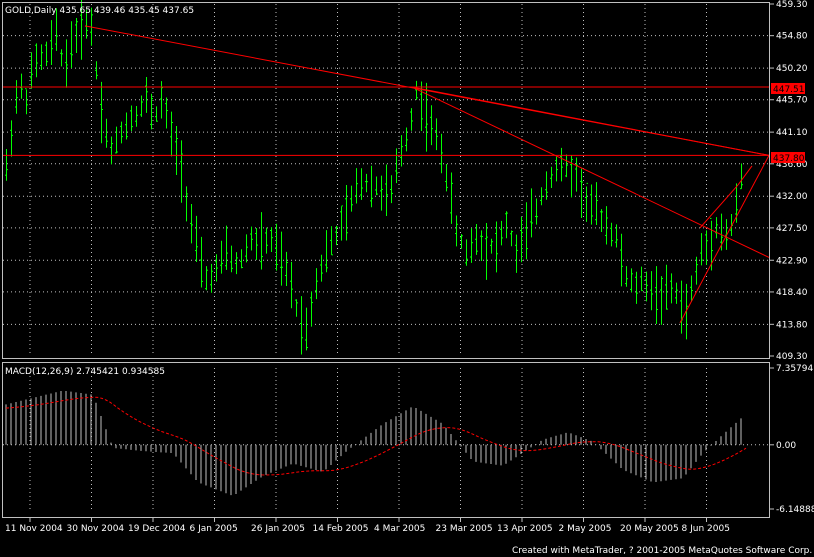 Image resolution: width=814 pixels, height=557 pixels. What do you see at coordinates (792, 293) in the screenshot?
I see `price-tick-label: 418.40` at bounding box center [792, 293].